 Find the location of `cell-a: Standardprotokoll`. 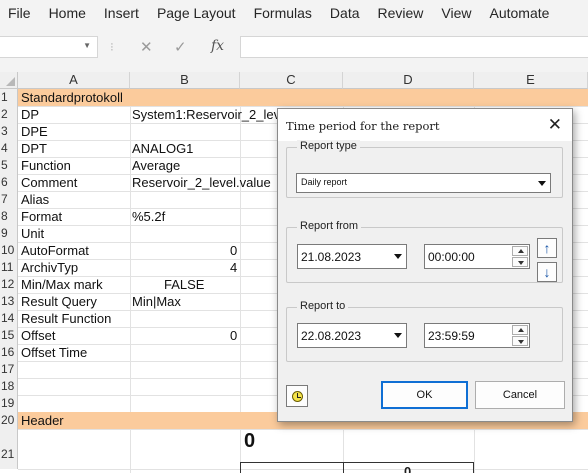

cell-a: Standardprotokoll is located at coordinates (72, 97).